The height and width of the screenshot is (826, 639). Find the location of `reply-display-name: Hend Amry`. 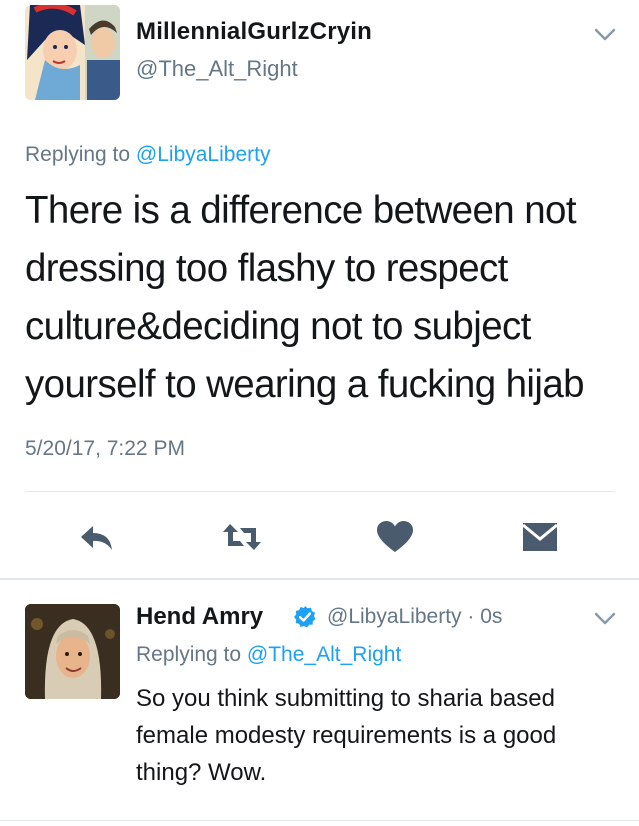

reply-display-name: Hend Amry is located at coordinates (199, 617).